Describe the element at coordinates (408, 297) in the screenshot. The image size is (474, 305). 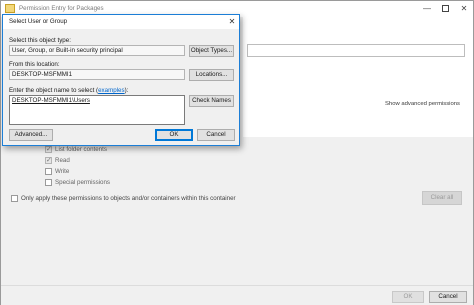
I see `parent-ok-button: OK` at that location.